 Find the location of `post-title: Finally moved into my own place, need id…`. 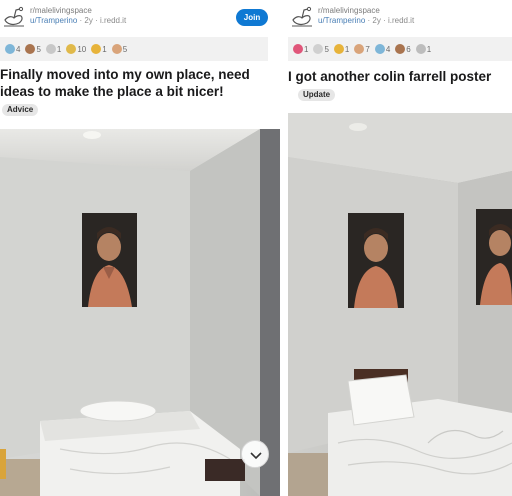

post-title: Finally moved into my own place, need id… is located at coordinates (135, 83).